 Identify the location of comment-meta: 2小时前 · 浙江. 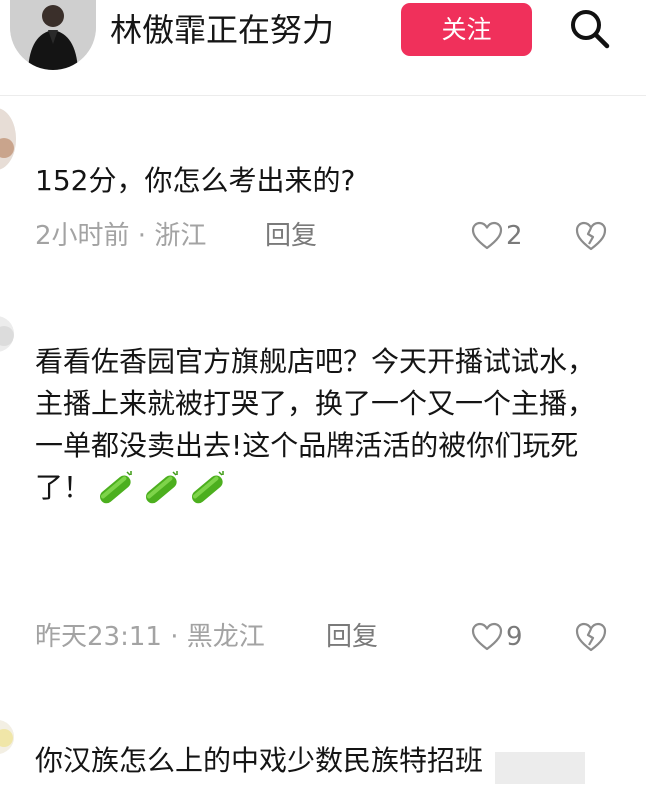
(120, 236).